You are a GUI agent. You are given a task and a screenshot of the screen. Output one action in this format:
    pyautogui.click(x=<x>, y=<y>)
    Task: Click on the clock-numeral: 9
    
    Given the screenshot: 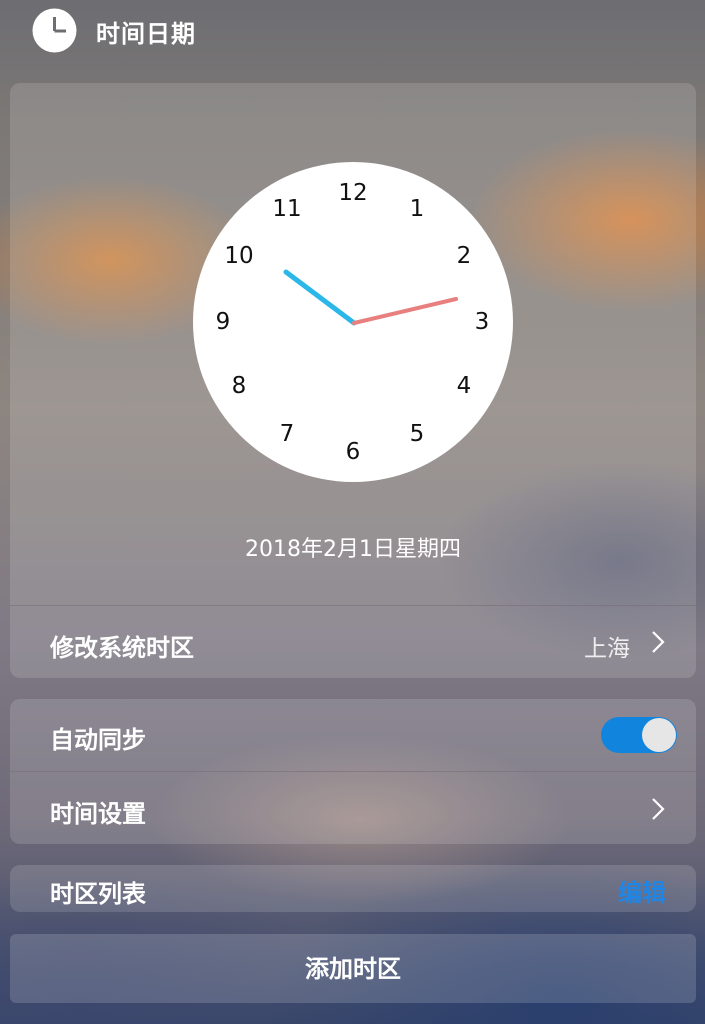 What is the action you would take?
    pyautogui.click(x=223, y=322)
    